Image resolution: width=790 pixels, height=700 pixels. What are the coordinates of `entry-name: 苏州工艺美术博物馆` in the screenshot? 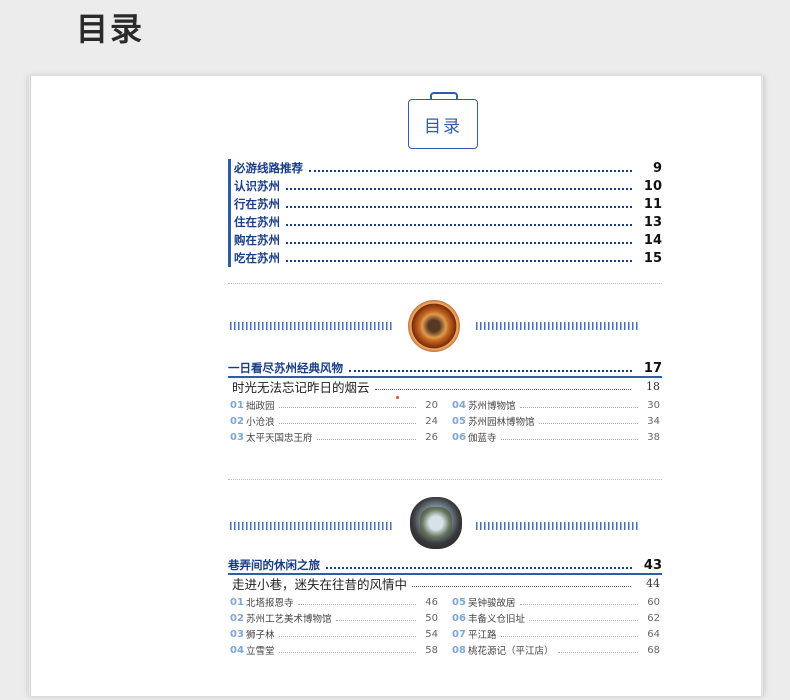 It's located at (289, 619).